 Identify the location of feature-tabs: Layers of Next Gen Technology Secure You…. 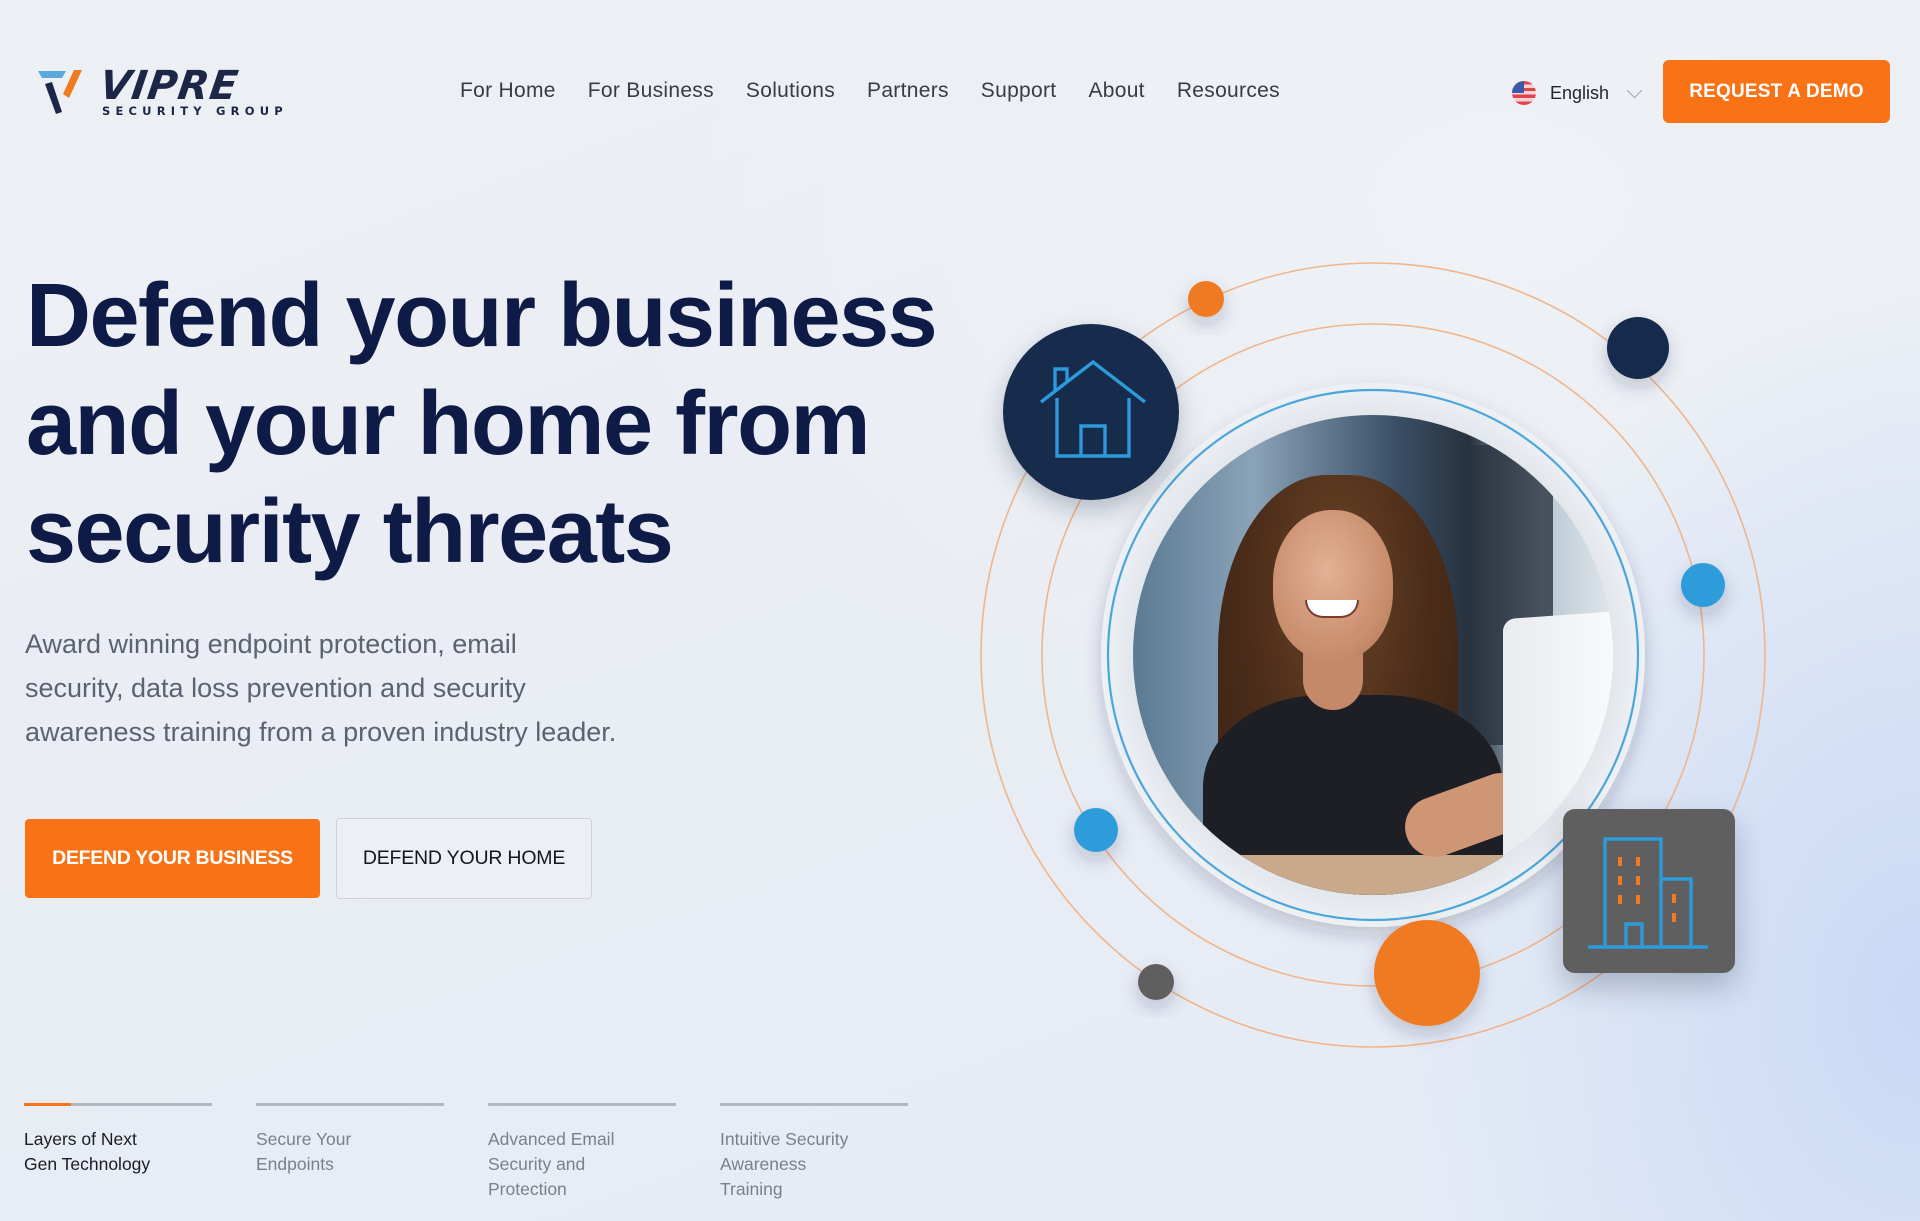
(466, 1152).